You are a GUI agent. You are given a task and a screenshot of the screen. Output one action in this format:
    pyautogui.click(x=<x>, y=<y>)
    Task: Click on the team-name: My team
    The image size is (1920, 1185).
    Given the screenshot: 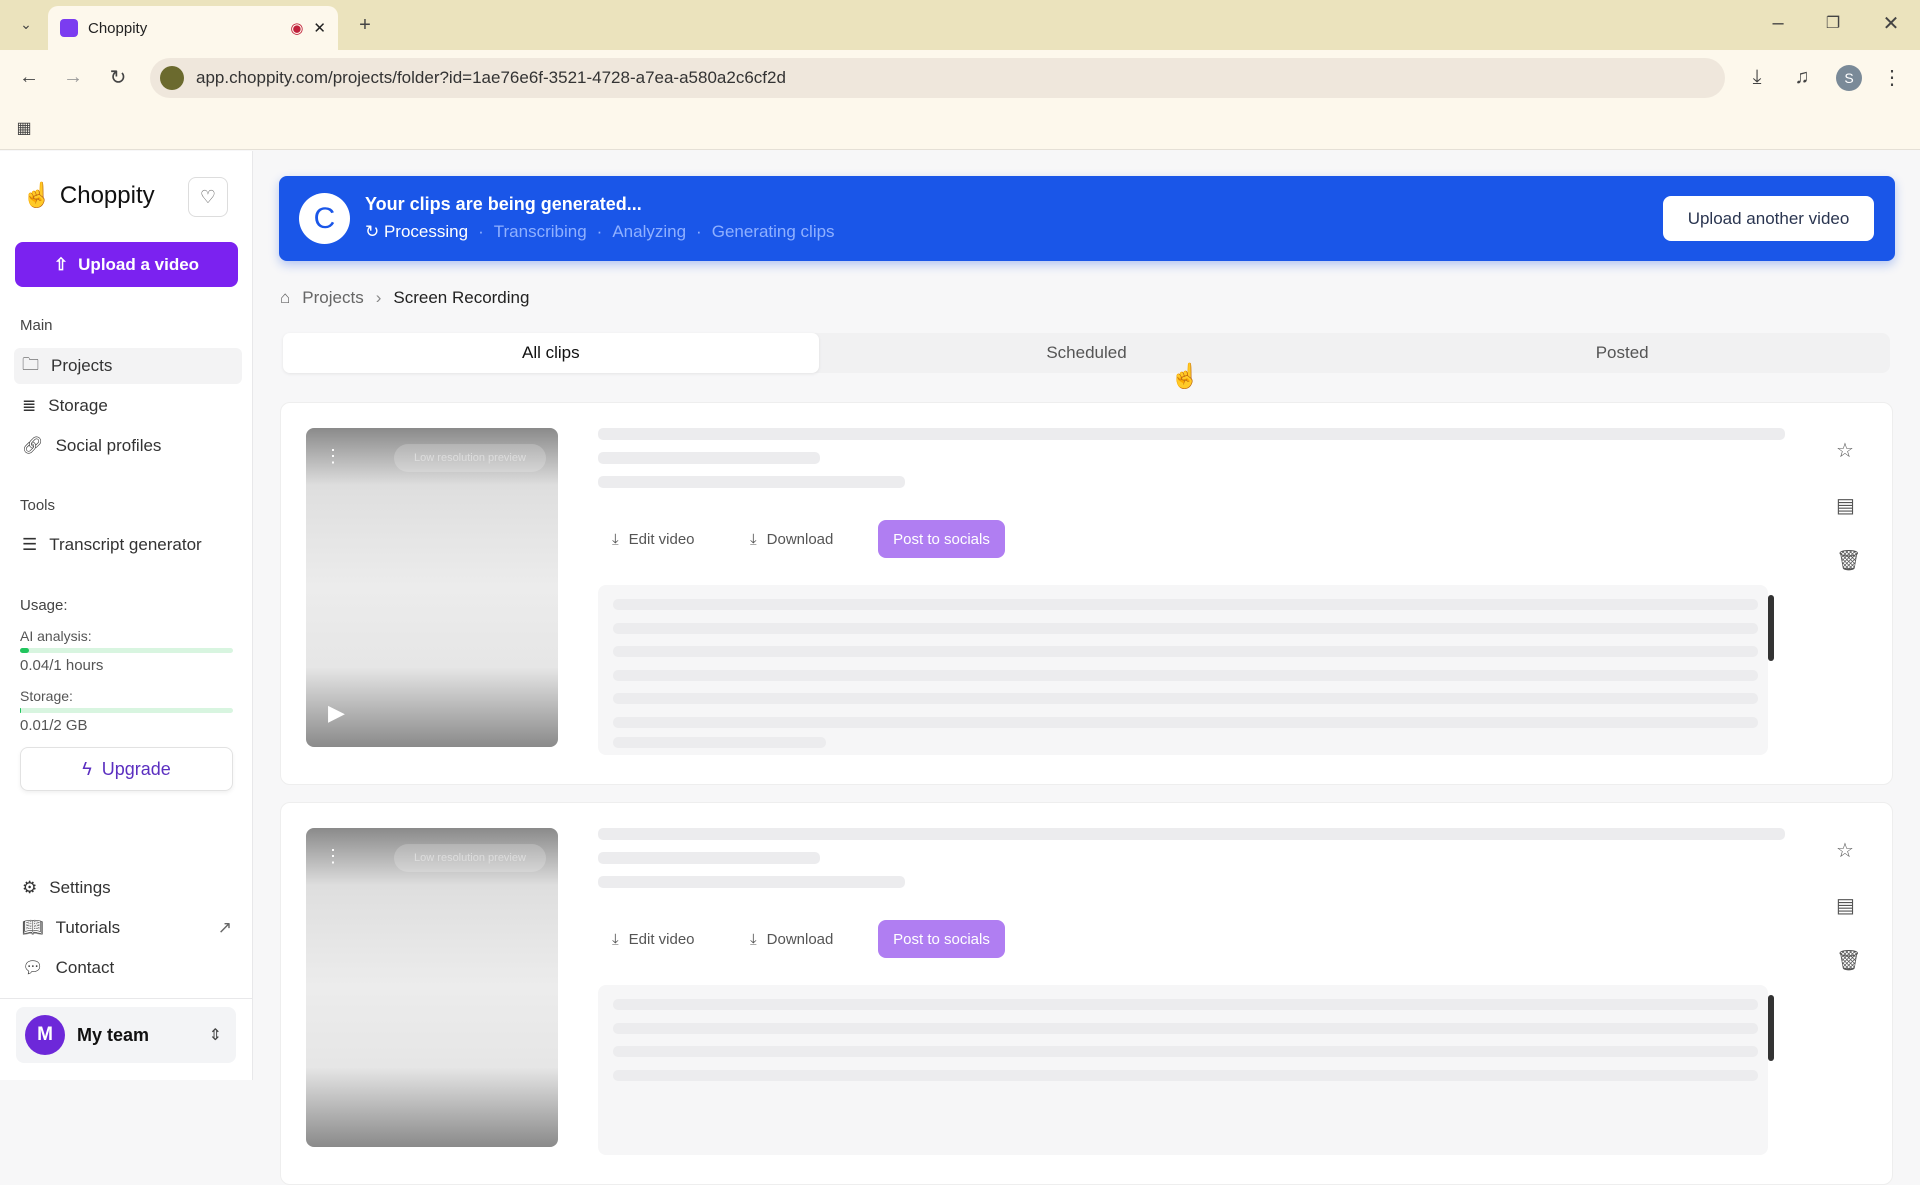 What is the action you would take?
    pyautogui.click(x=113, y=1034)
    